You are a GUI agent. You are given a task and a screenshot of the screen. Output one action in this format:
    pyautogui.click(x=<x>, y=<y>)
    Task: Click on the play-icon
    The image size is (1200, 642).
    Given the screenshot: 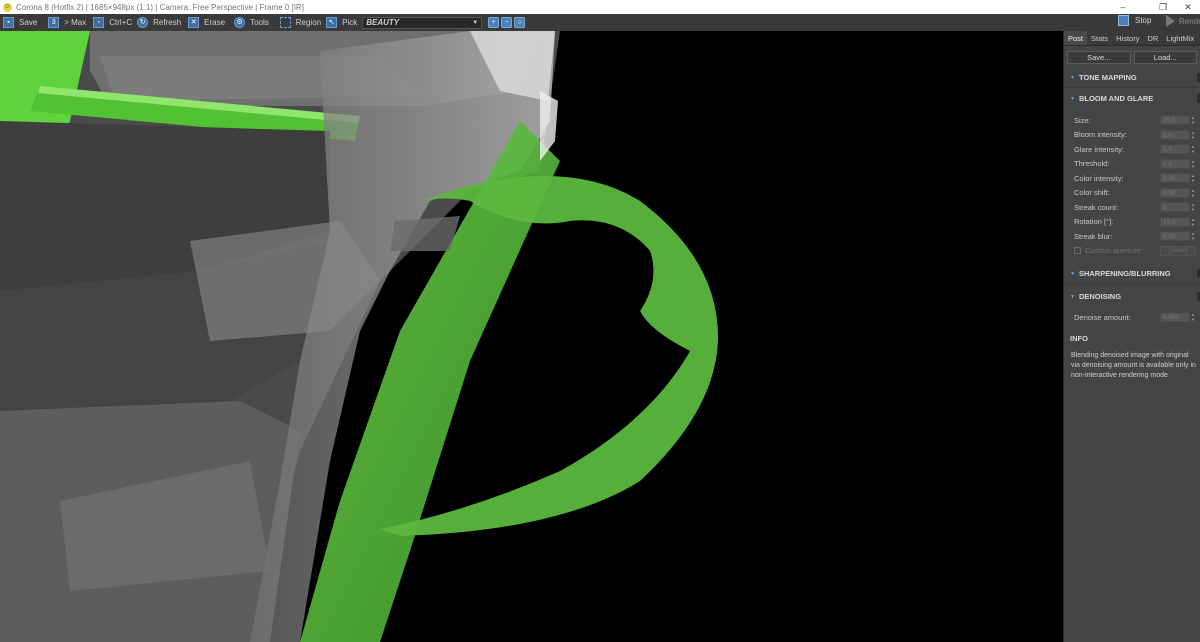 What is the action you would take?
    pyautogui.click(x=1170, y=21)
    